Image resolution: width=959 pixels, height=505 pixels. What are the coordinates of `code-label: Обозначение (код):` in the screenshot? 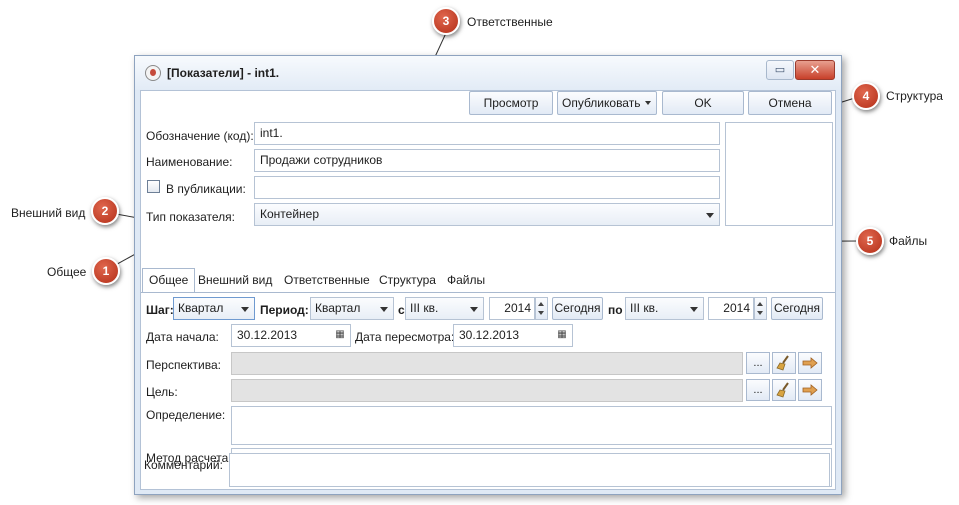 It's located at (200, 136).